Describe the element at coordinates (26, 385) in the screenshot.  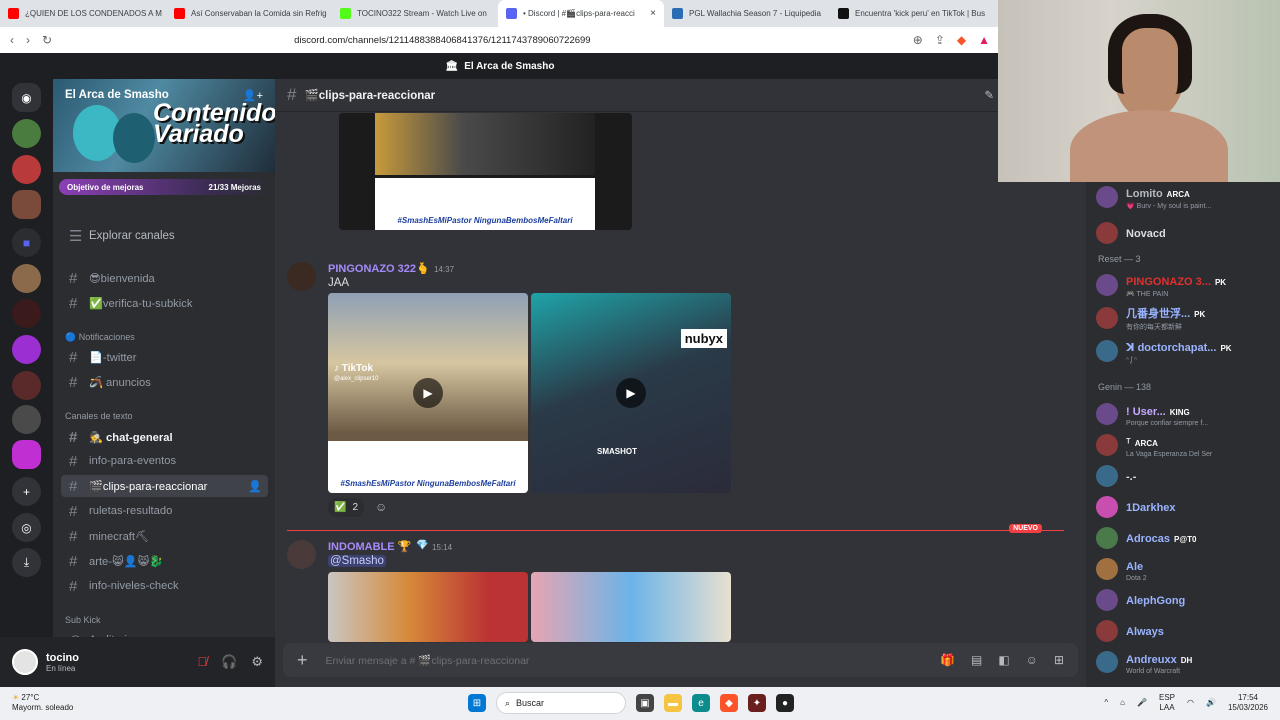
I see `server-icon-dota` at that location.